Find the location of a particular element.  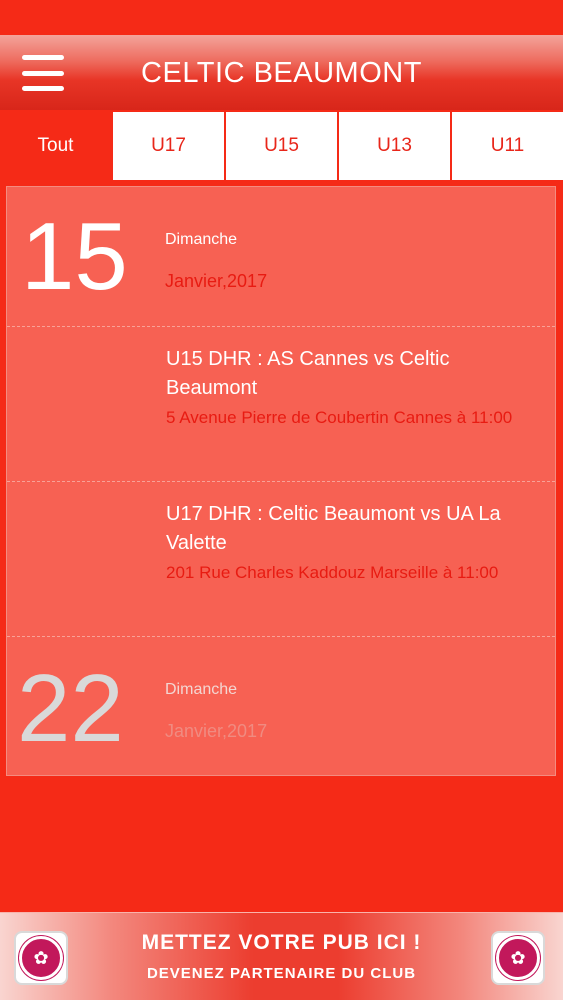

tab-u13: U13 is located at coordinates (393, 146).